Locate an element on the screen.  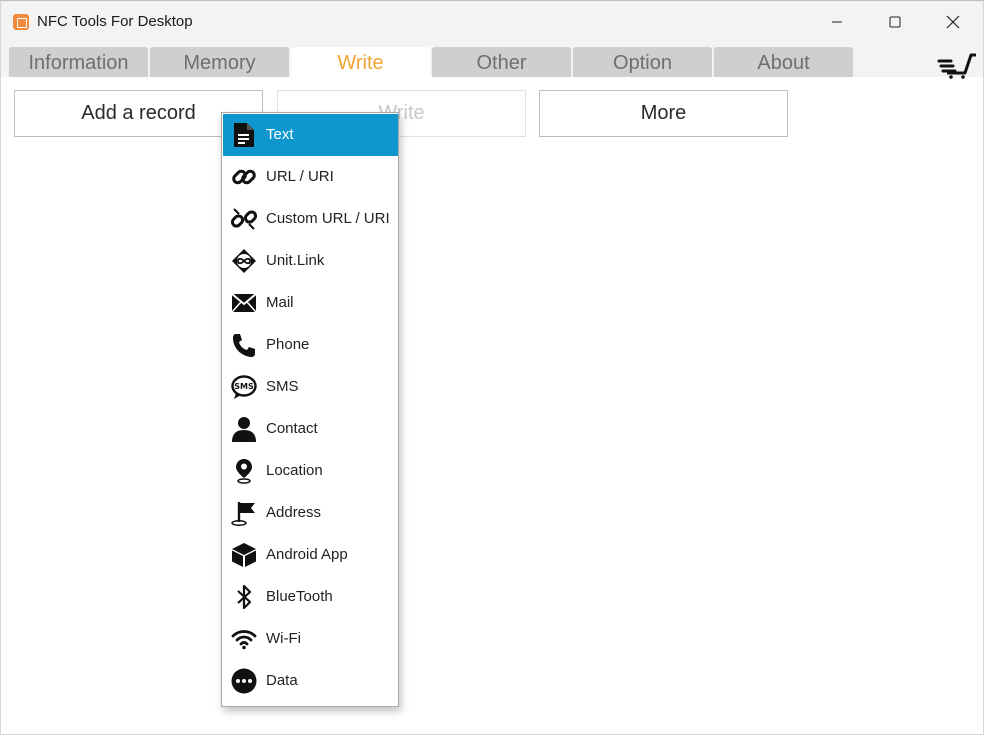
tab-write: Write is located at coordinates (360, 62).